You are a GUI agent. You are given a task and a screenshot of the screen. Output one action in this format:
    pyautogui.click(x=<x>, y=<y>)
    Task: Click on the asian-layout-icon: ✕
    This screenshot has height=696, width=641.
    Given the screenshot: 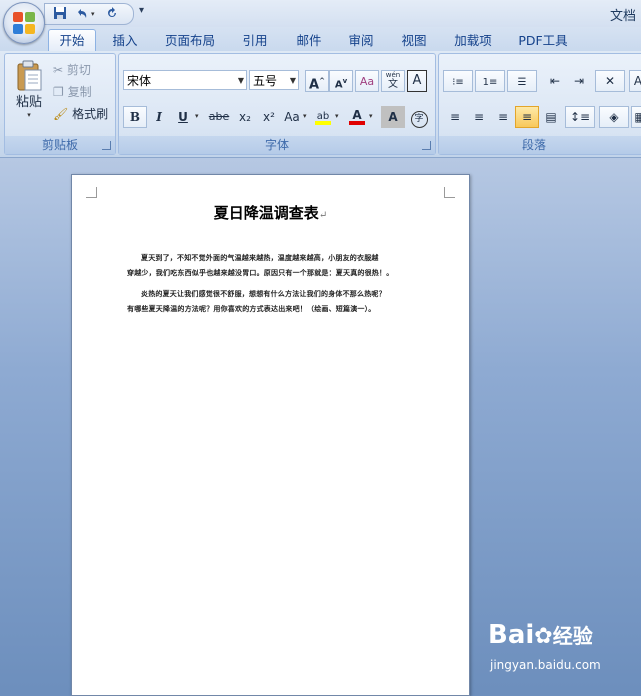 What is the action you would take?
    pyautogui.click(x=610, y=81)
    